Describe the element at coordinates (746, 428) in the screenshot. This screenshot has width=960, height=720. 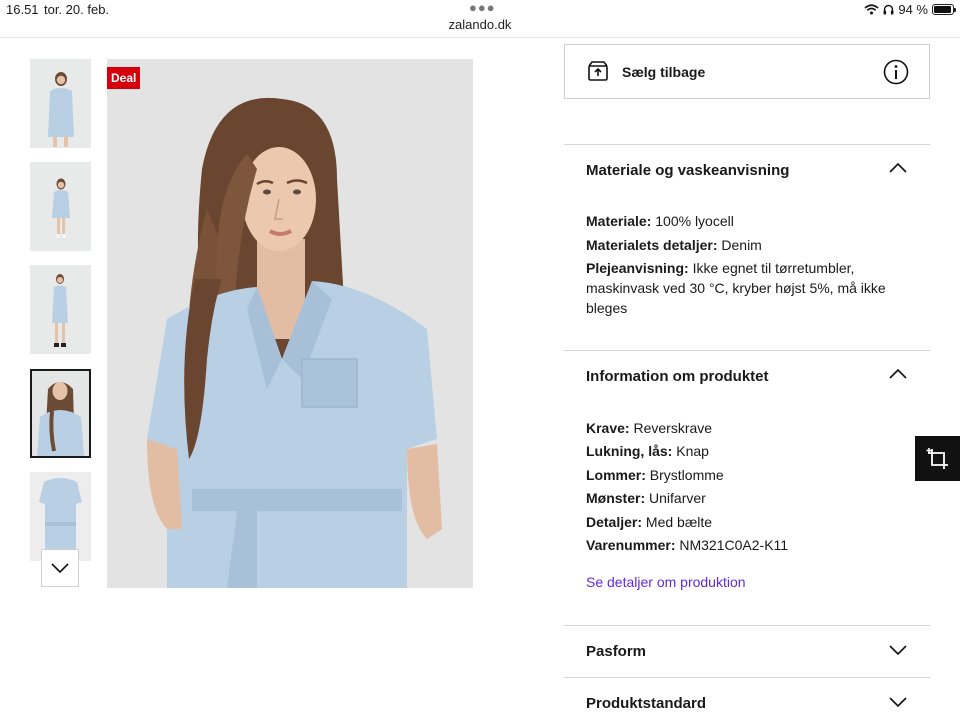
I see `attribute-row: Krave: Reverskrave` at that location.